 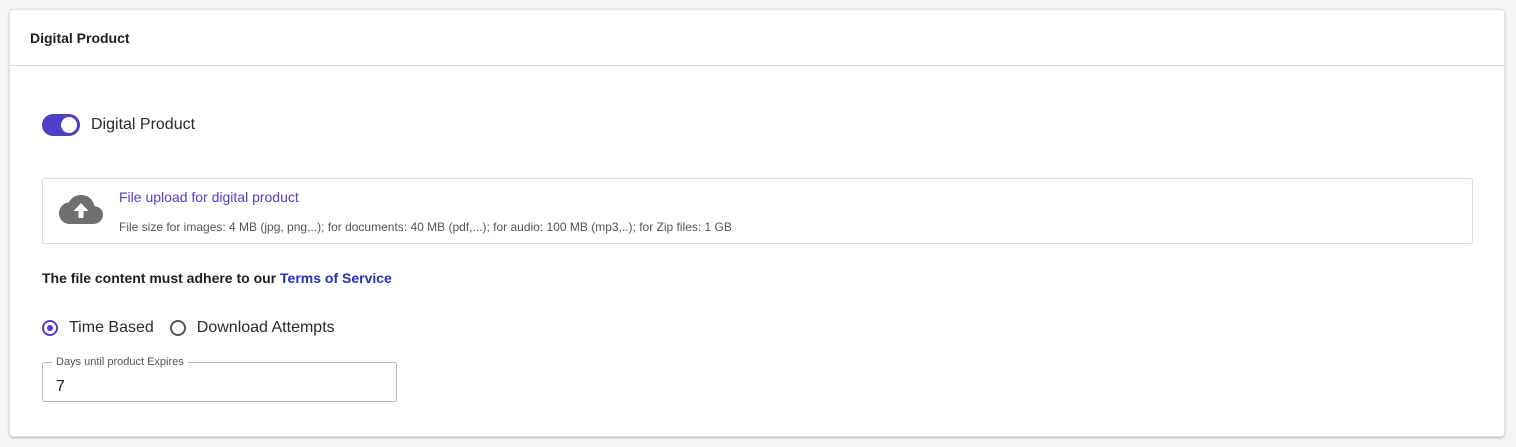 I want to click on radio-label-download-attempts: Download Attempts, so click(x=265, y=327).